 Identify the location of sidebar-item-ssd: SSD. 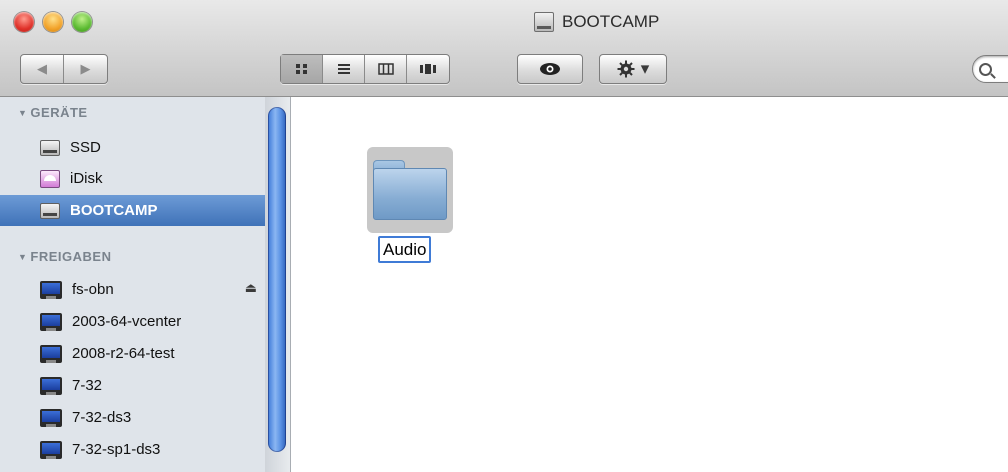
(132, 147).